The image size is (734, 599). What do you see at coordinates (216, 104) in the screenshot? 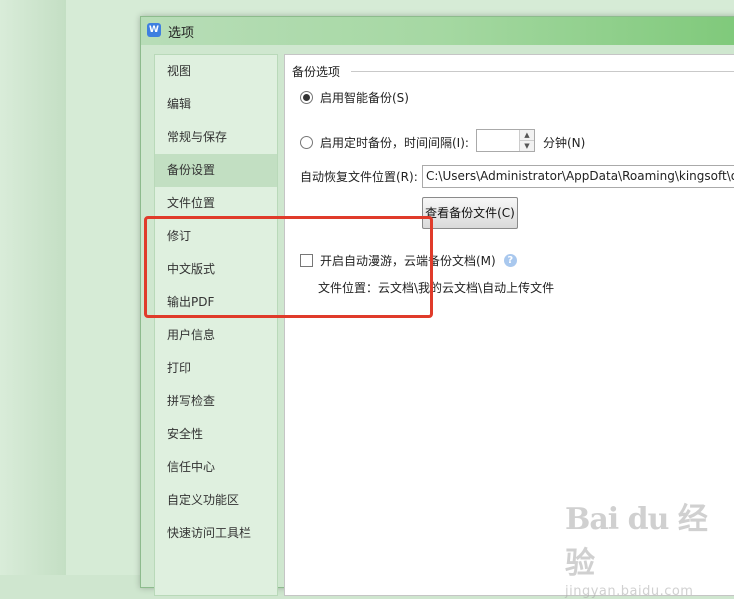
I see `sidebar-item-edit: 编辑` at bounding box center [216, 104].